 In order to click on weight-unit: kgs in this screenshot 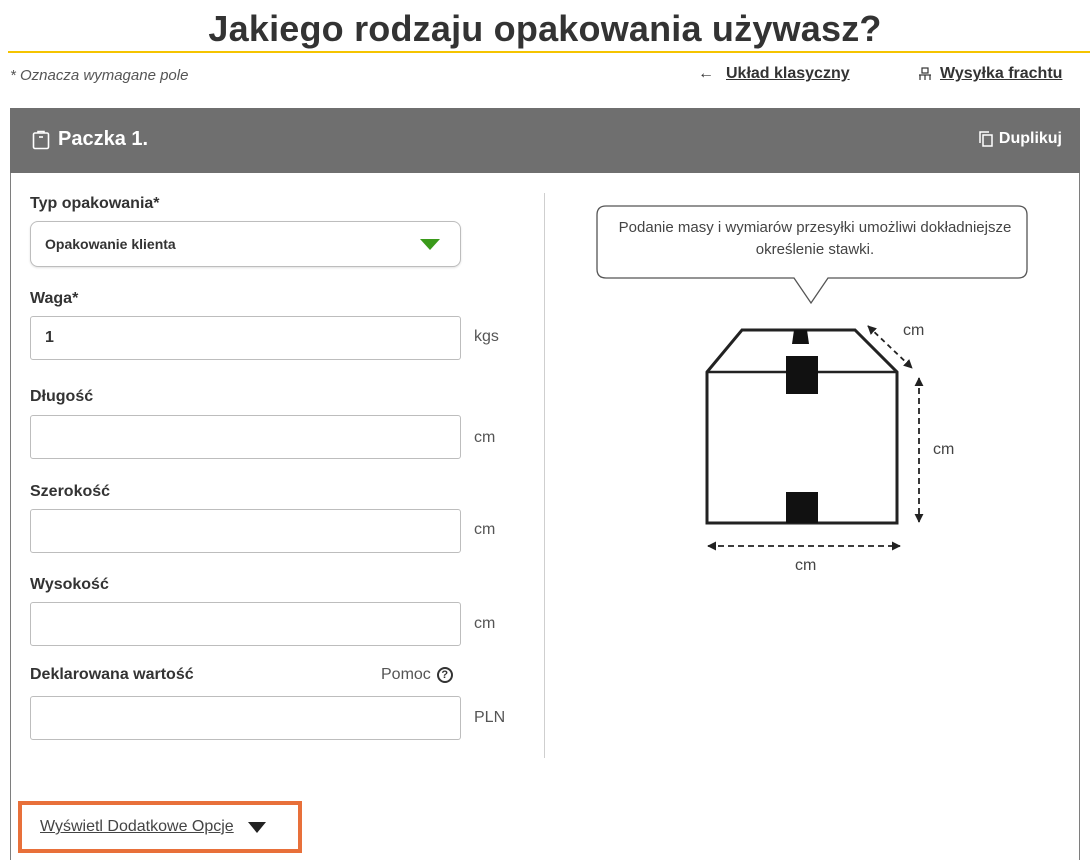, I will do `click(486, 336)`.